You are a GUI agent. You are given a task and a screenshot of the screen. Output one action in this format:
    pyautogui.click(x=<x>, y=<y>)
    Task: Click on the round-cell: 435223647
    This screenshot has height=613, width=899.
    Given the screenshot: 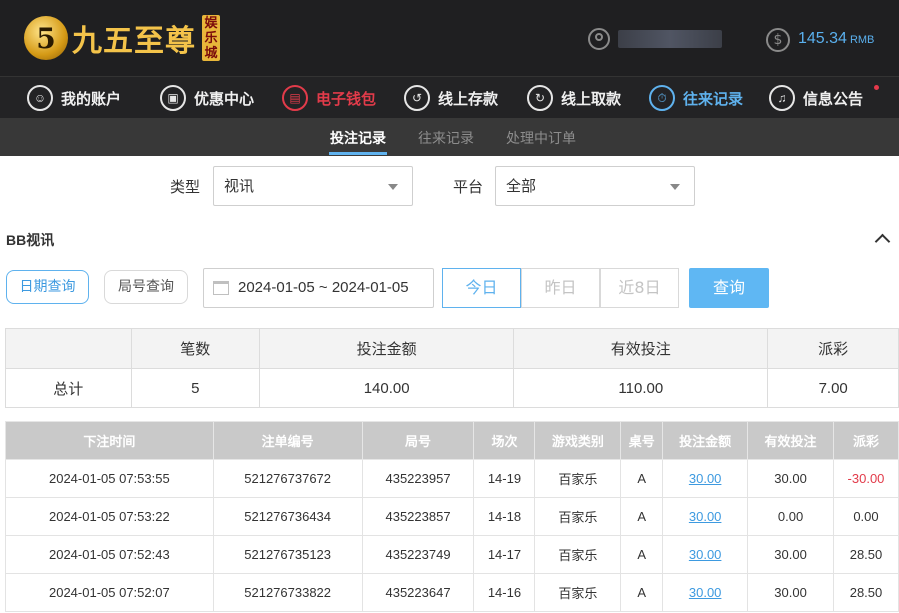 What is the action you would take?
    pyautogui.click(x=418, y=592)
    